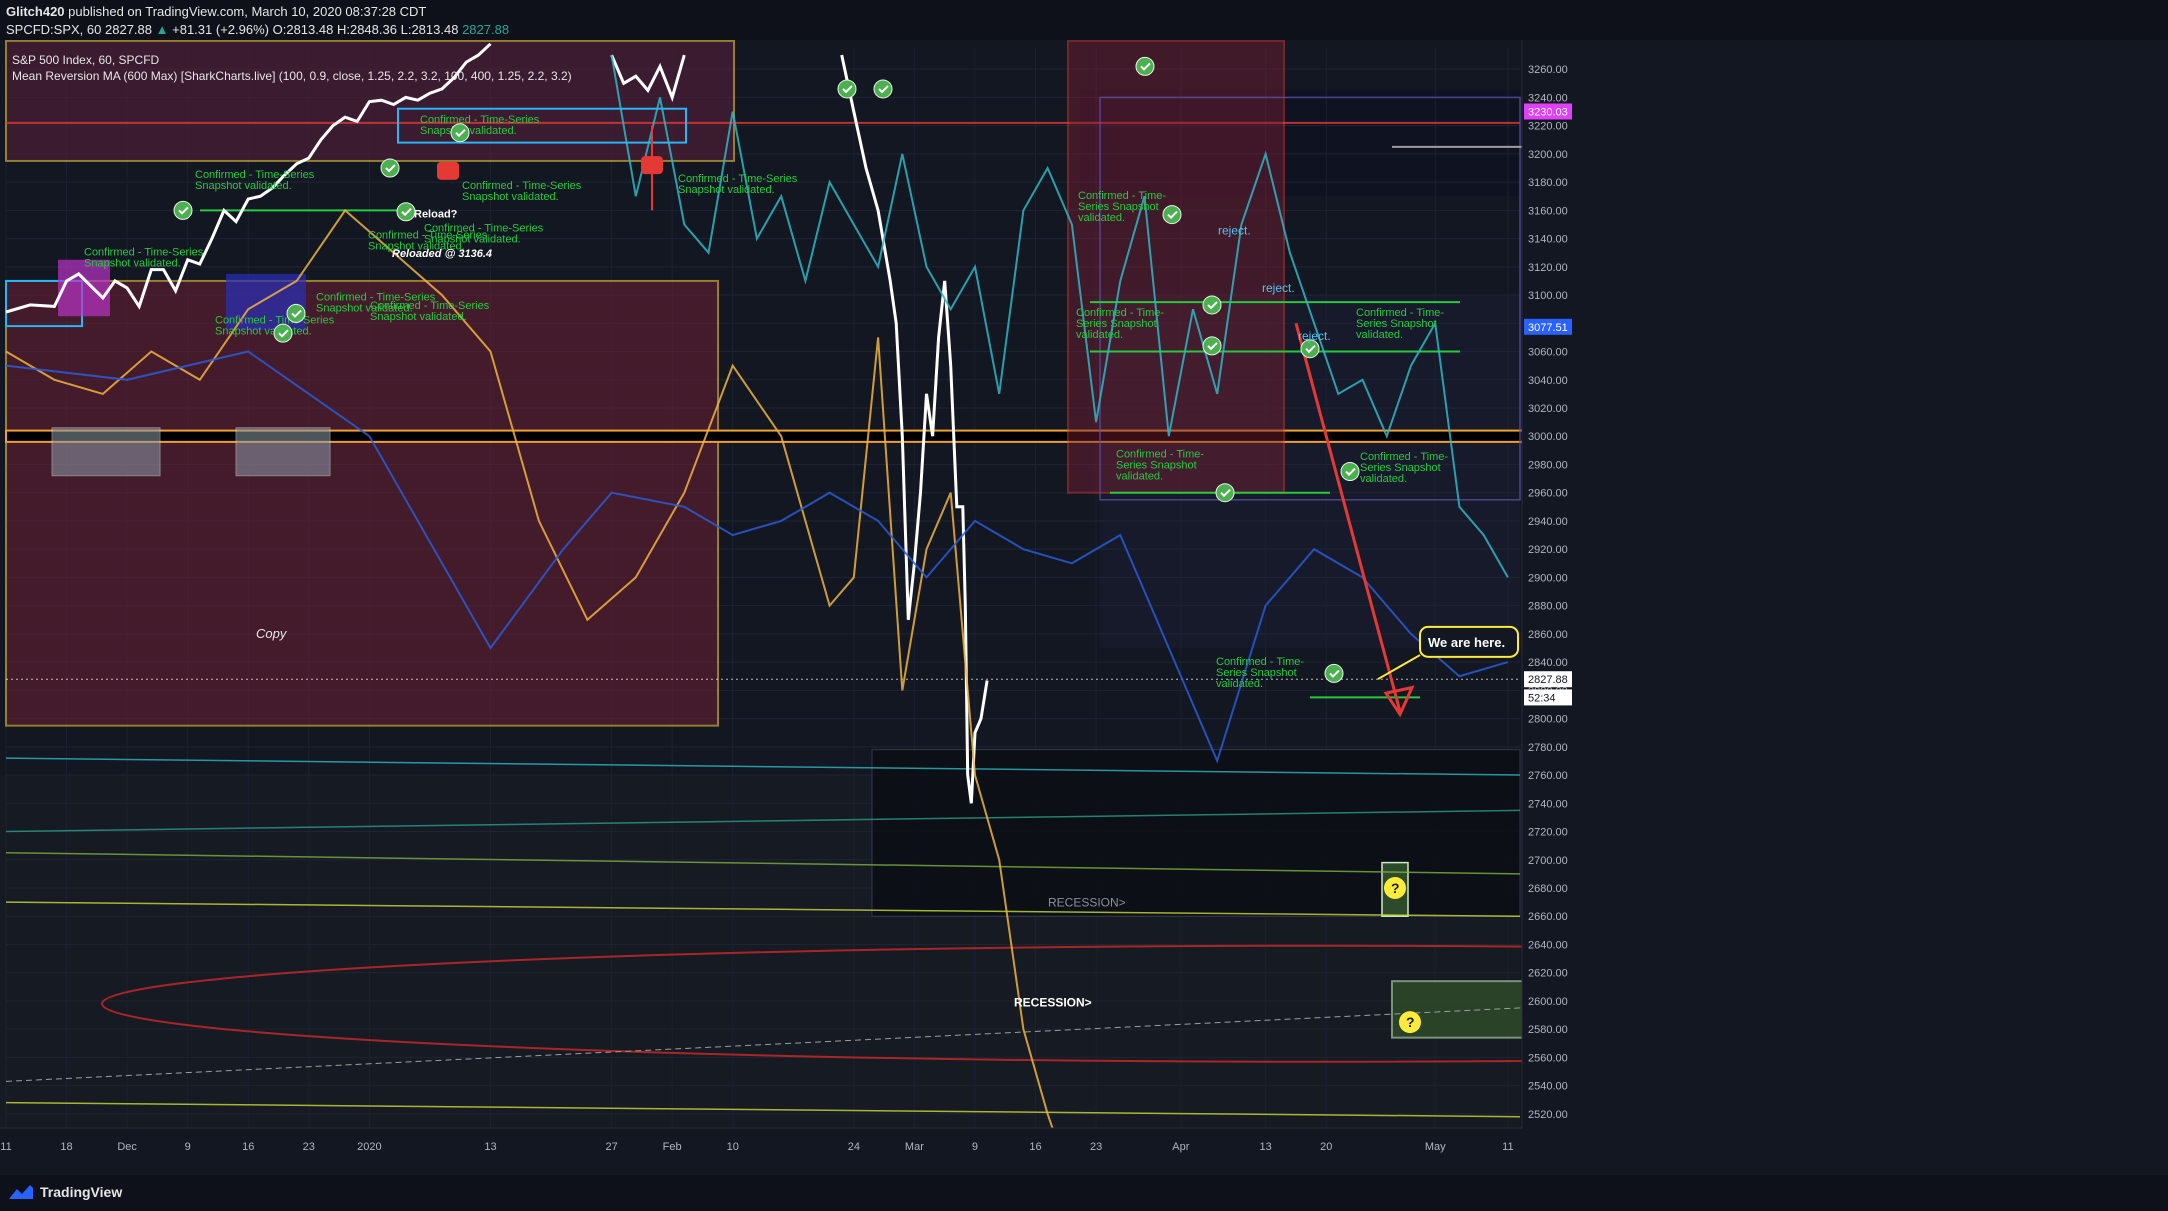  Describe the element at coordinates (1548, 635) in the screenshot. I see `price-tick-label: 2860.00` at that location.